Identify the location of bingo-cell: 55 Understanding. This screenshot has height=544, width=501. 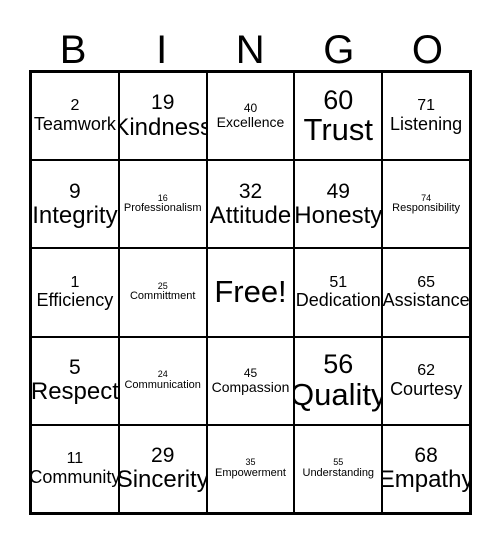
(339, 469).